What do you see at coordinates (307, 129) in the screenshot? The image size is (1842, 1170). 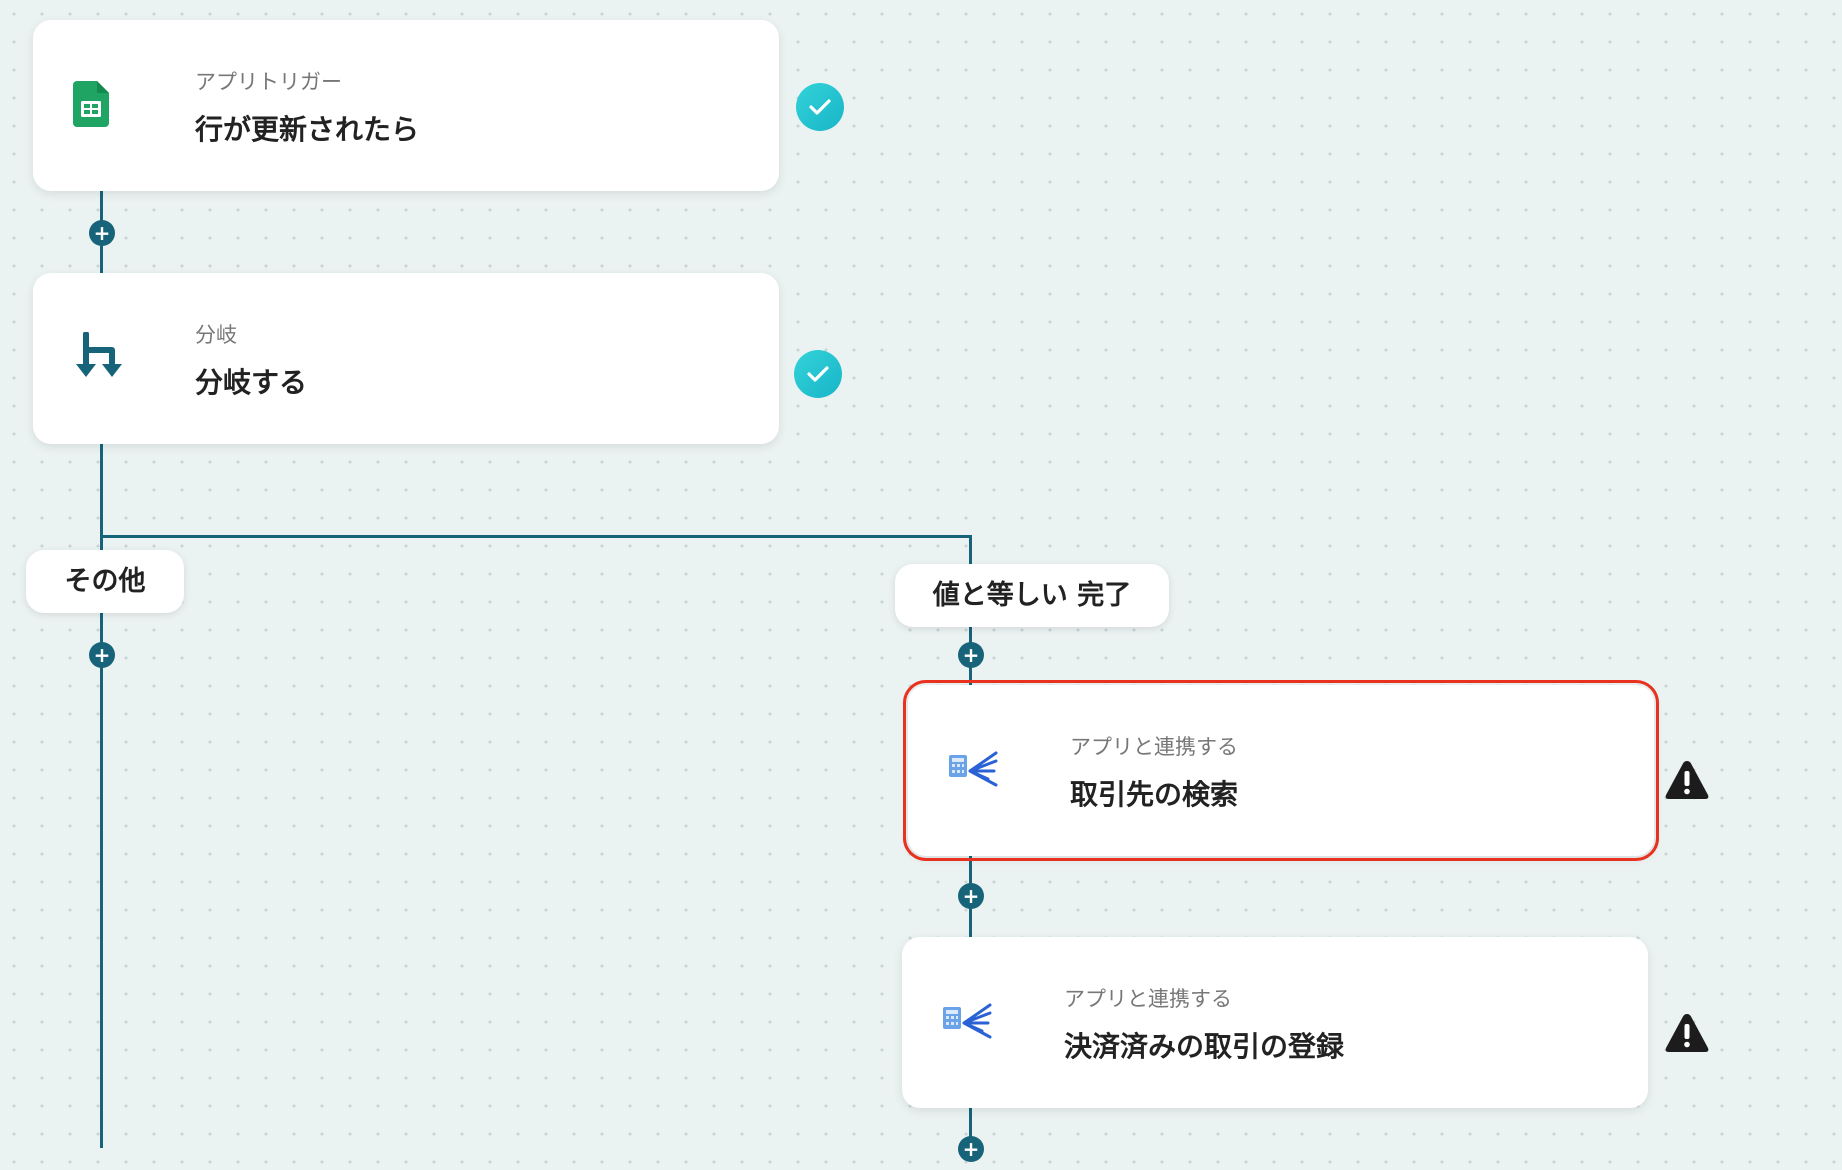 I see `step-title: 行が更新されたら` at bounding box center [307, 129].